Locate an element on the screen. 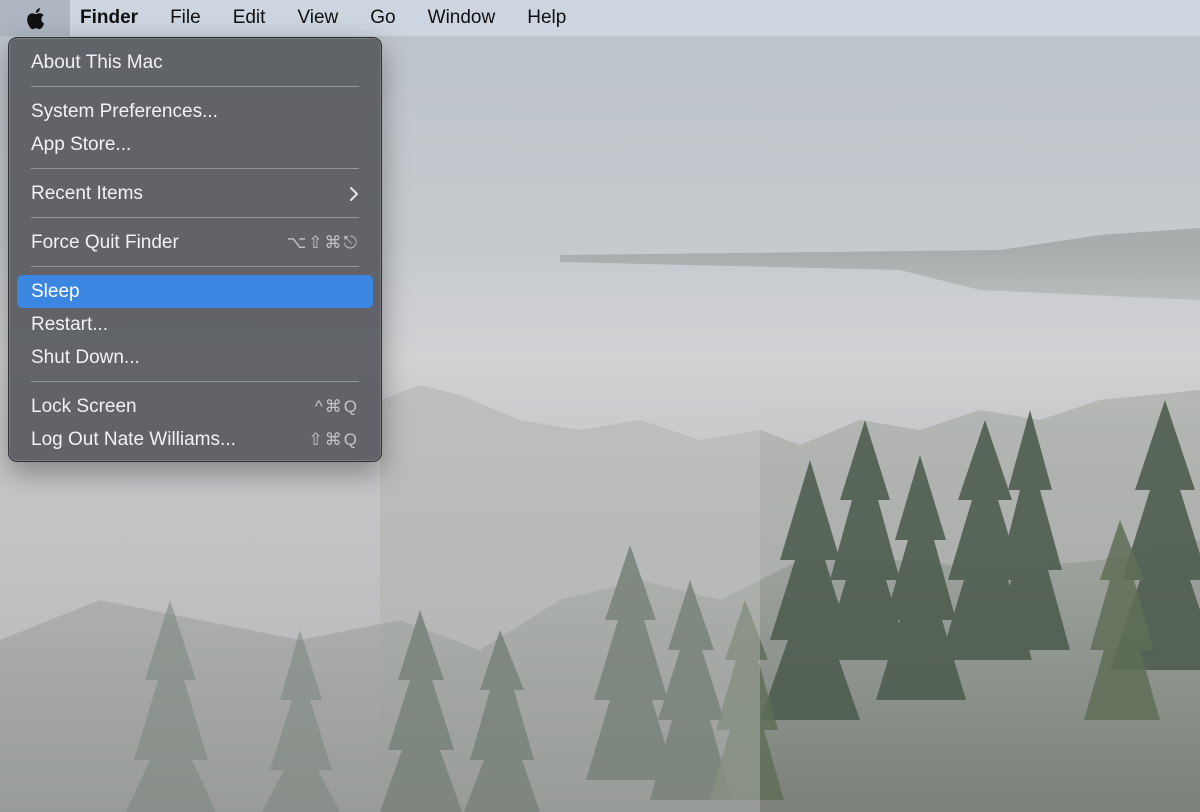 This screenshot has width=1200, height=812. menu-file: File is located at coordinates (185, 18).